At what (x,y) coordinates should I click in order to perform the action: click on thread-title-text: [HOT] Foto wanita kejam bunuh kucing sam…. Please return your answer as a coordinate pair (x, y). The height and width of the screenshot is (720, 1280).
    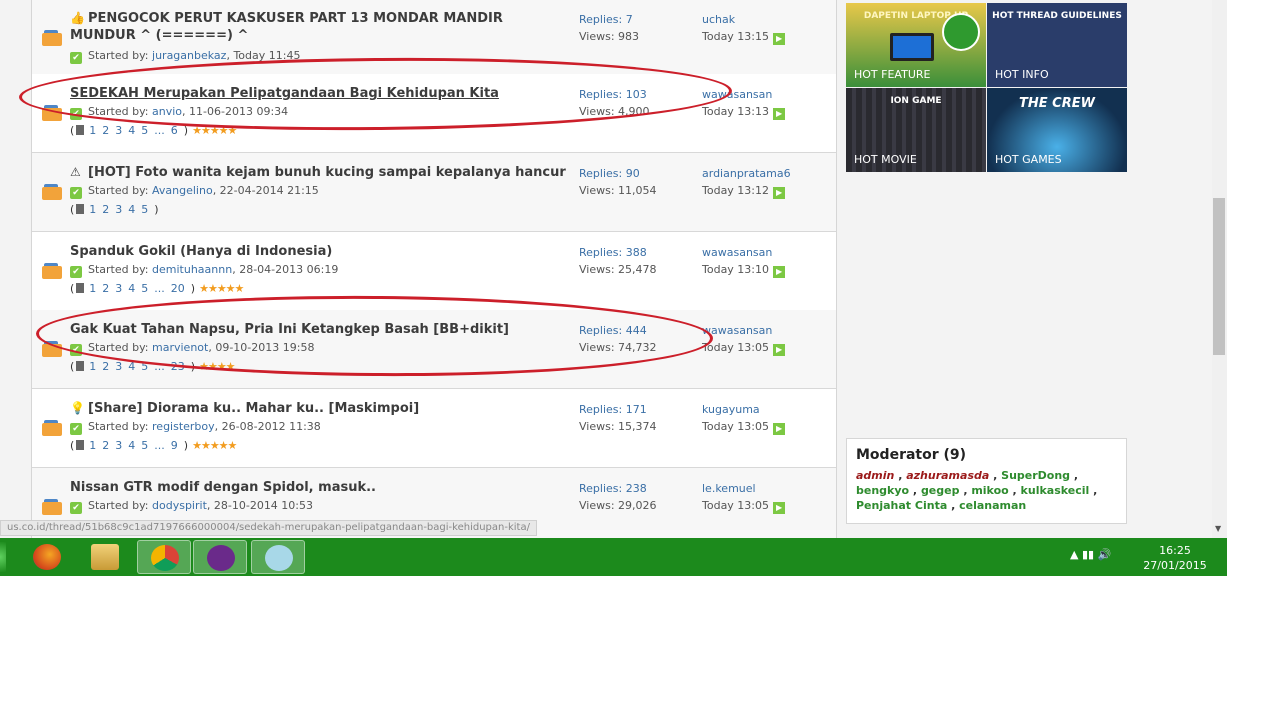
    Looking at the image, I should click on (327, 172).